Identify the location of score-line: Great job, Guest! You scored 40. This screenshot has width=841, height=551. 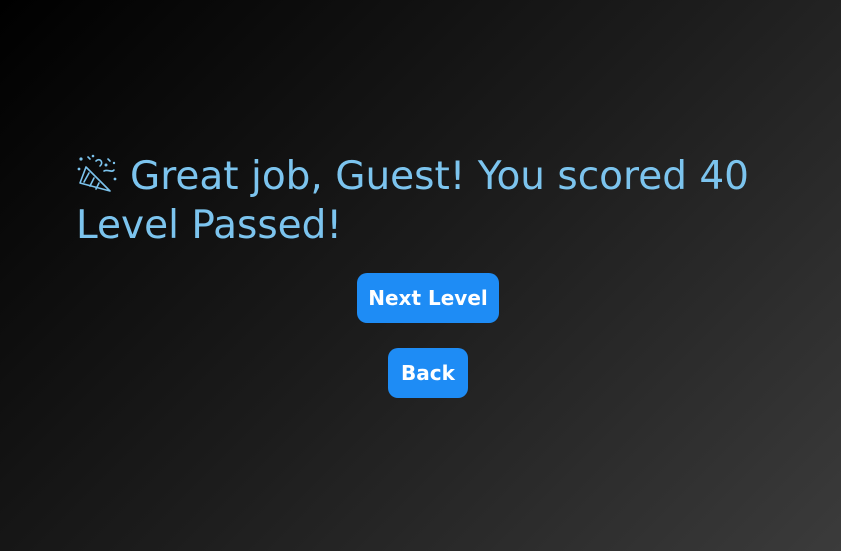
(446, 176).